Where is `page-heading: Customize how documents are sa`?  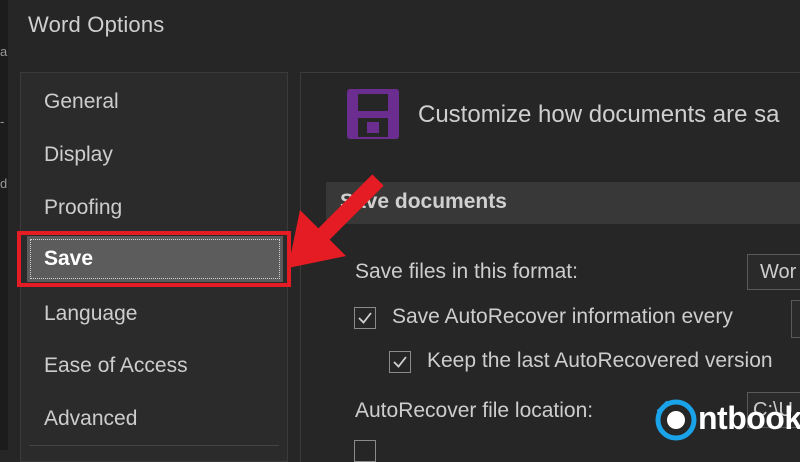 page-heading: Customize how documents are sa is located at coordinates (599, 114).